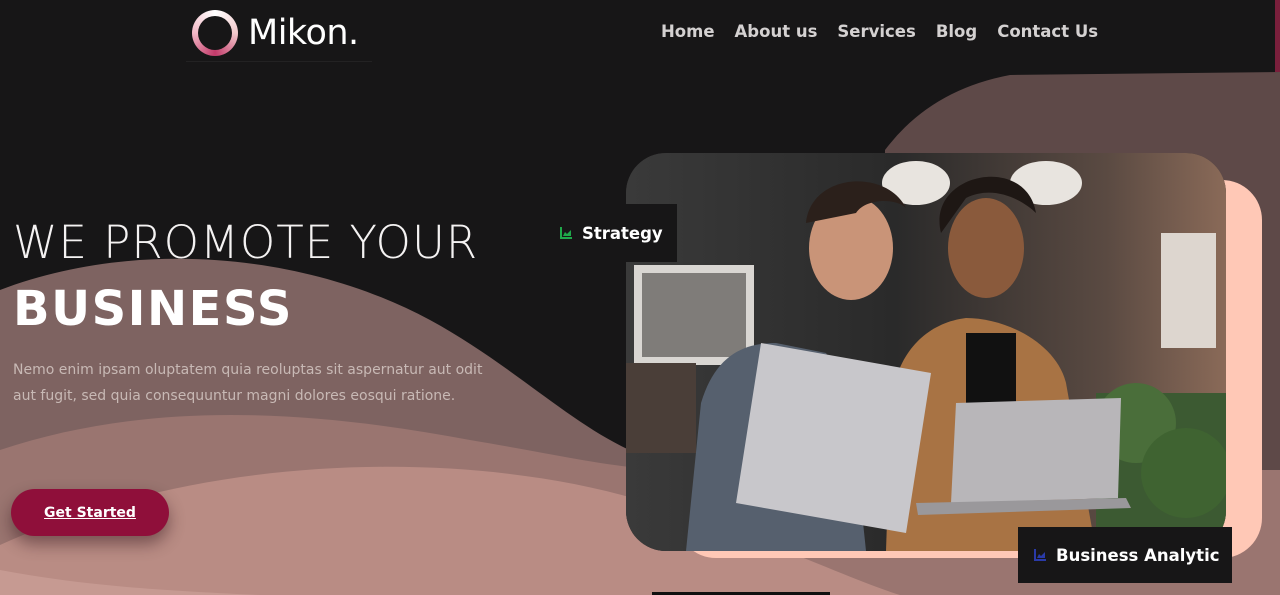 The height and width of the screenshot is (595, 1280). I want to click on business-analytic-badge: Business Analytic, so click(1125, 555).